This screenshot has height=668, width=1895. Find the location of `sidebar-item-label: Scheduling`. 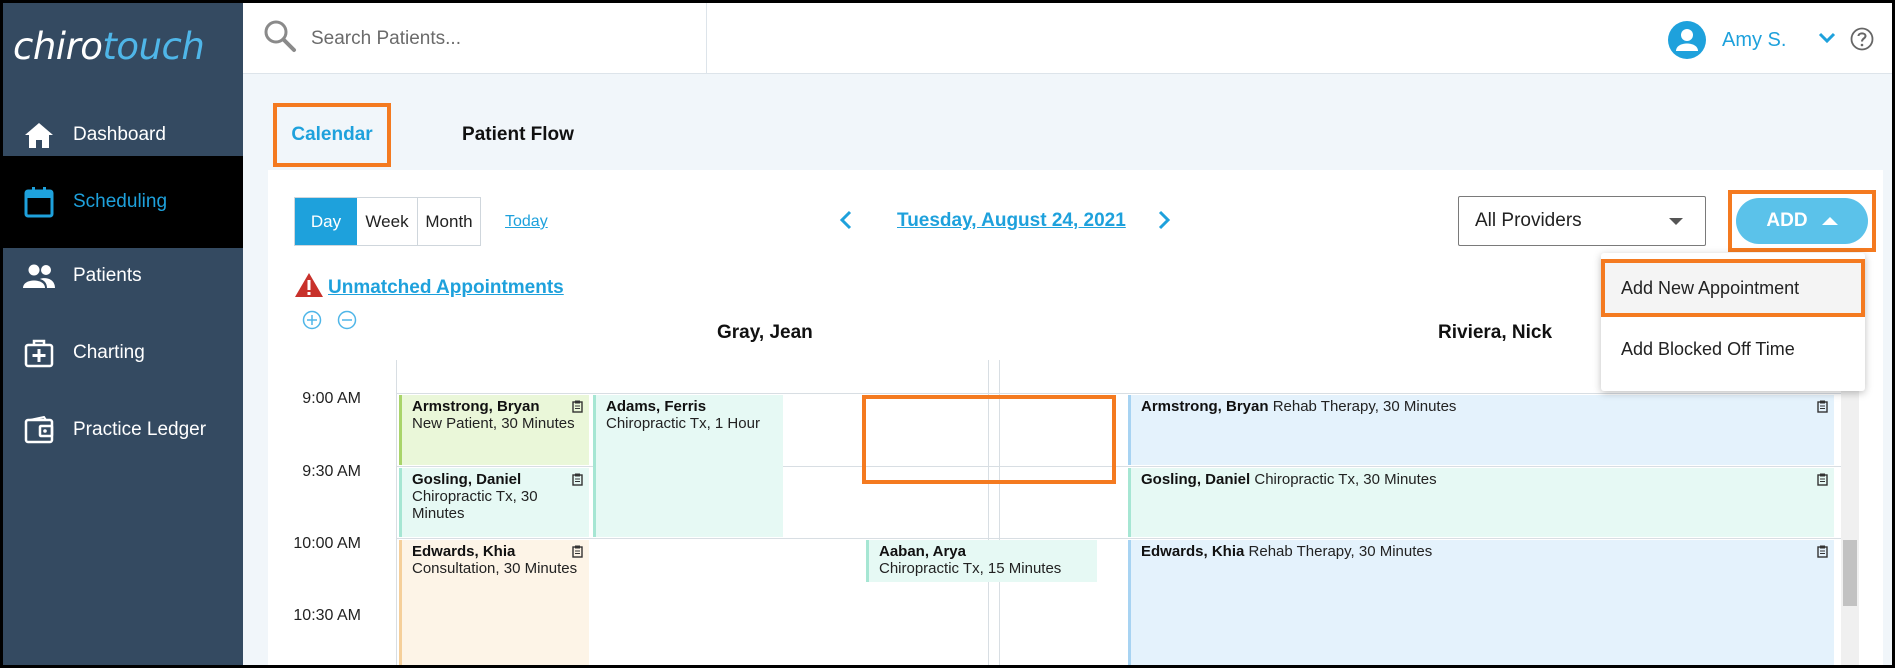

sidebar-item-label: Scheduling is located at coordinates (120, 201).